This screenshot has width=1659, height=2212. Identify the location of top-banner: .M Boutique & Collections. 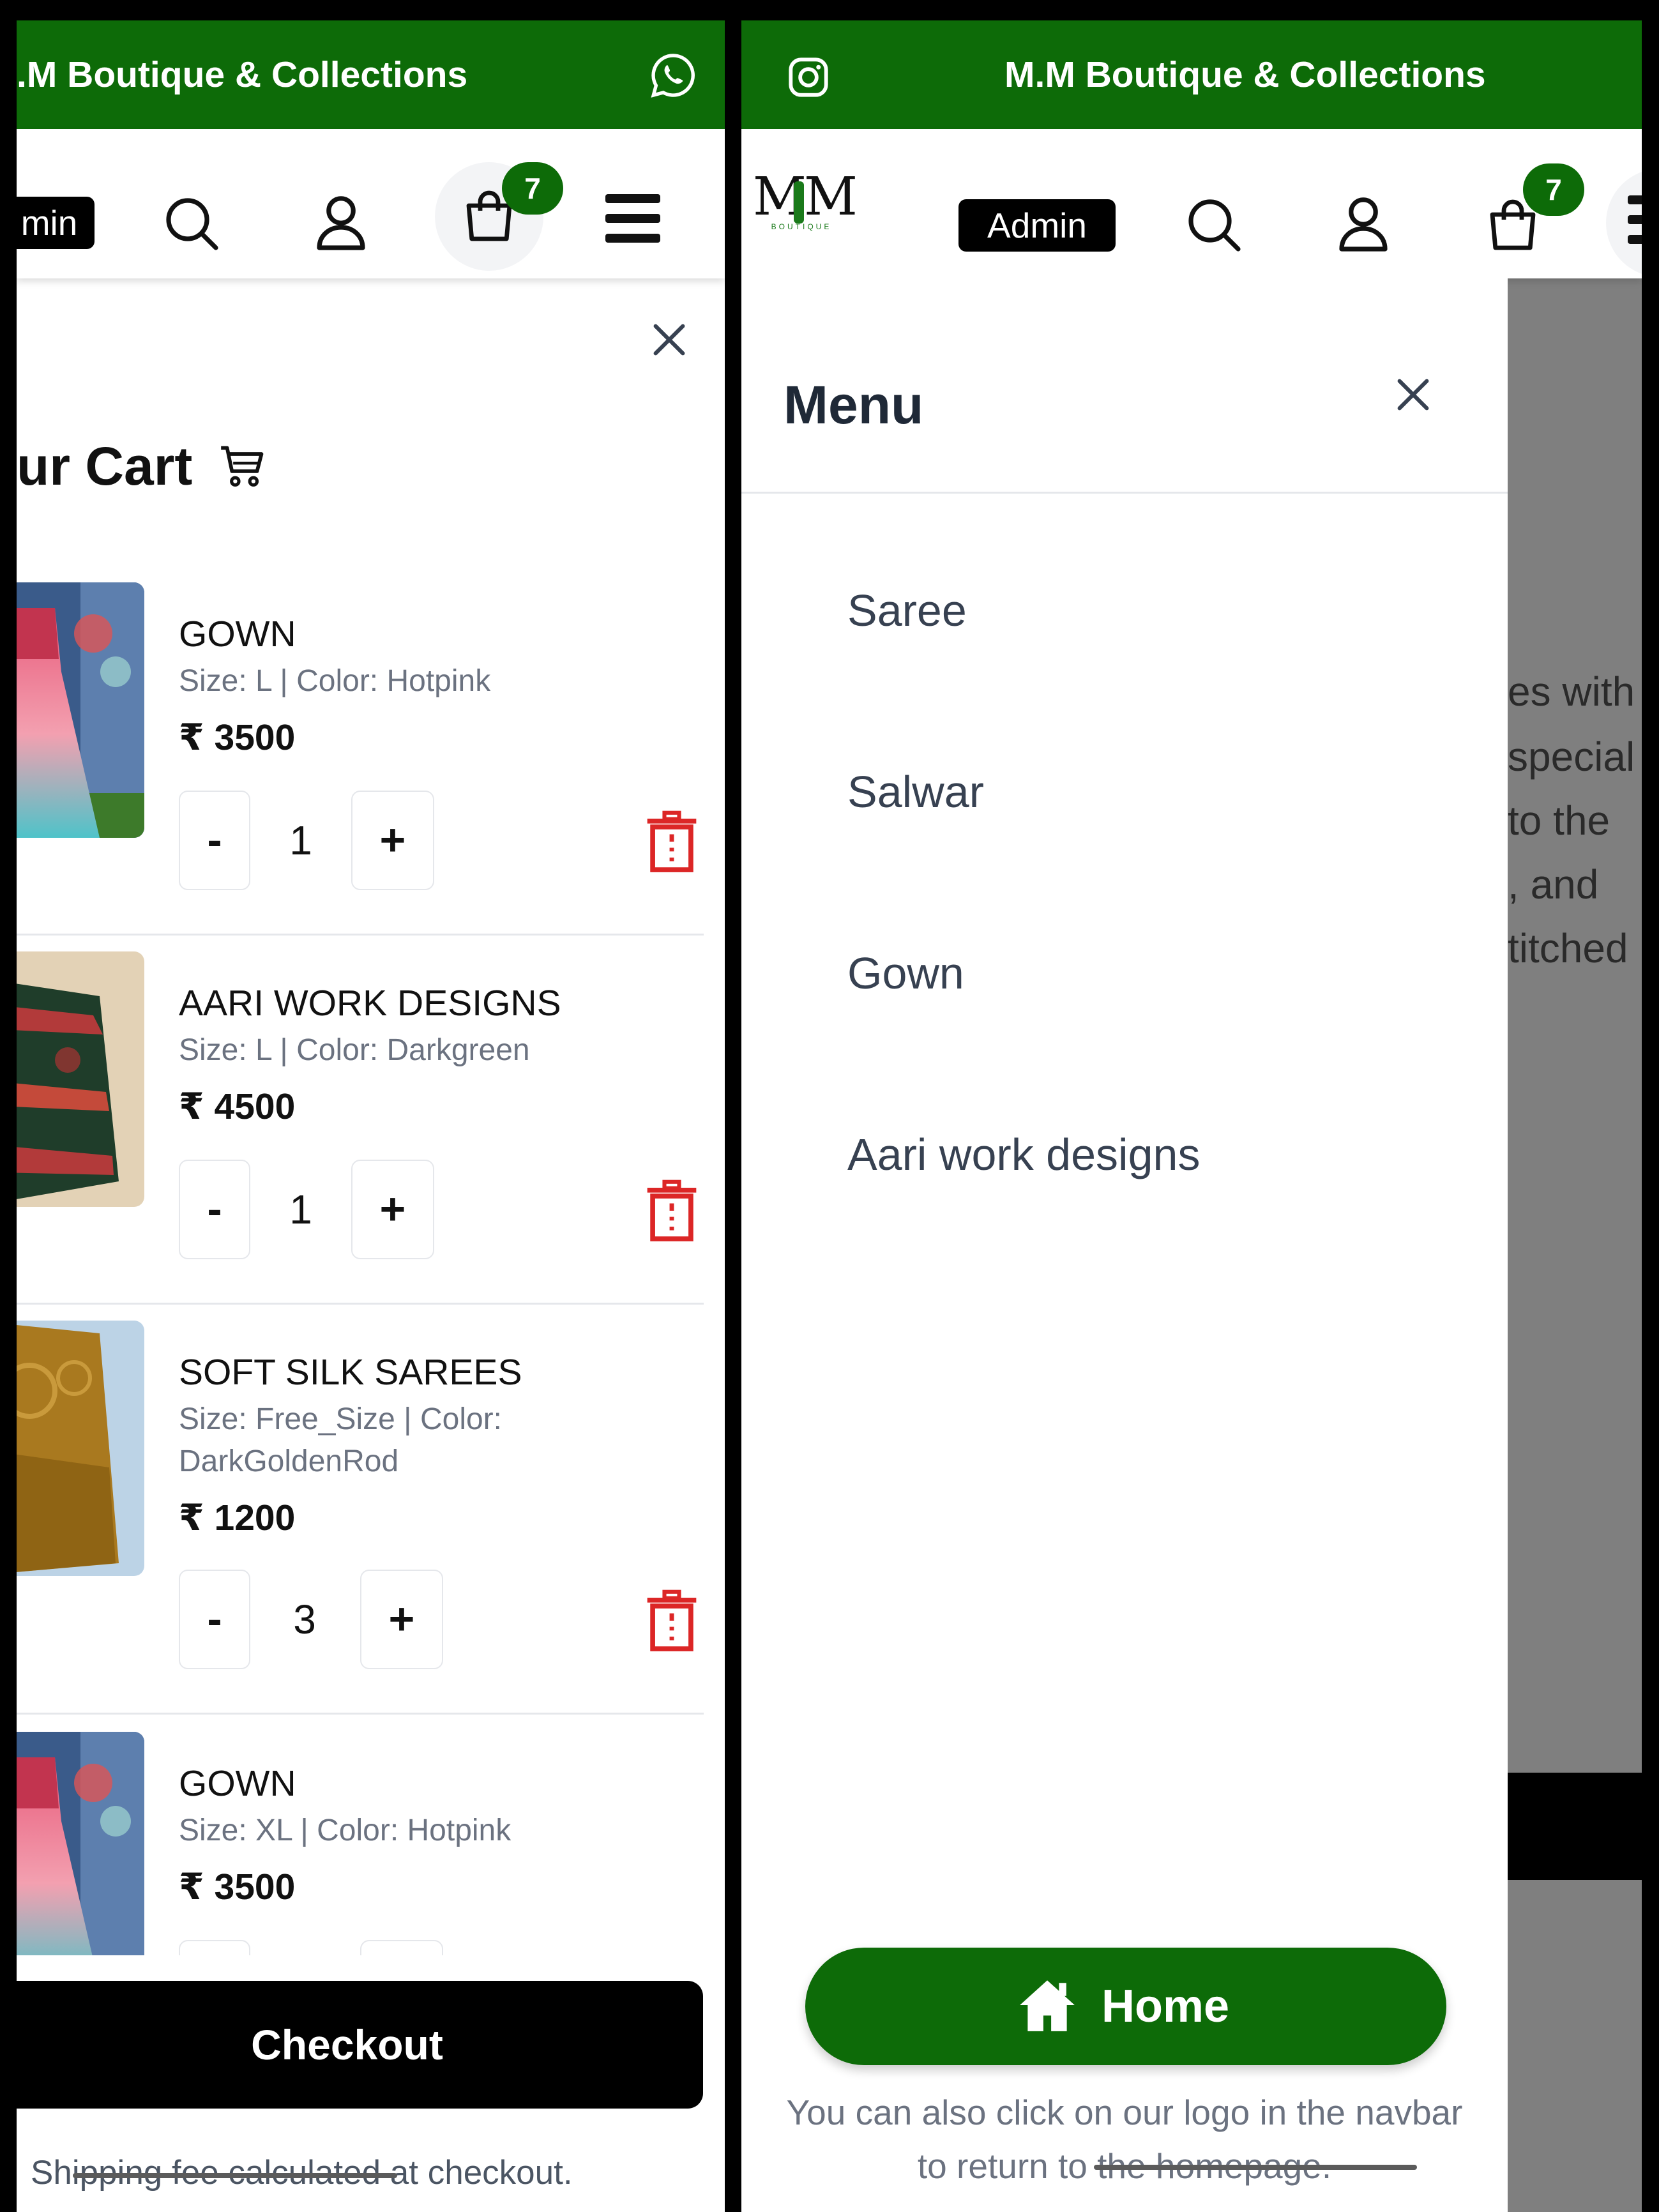
(371, 75).